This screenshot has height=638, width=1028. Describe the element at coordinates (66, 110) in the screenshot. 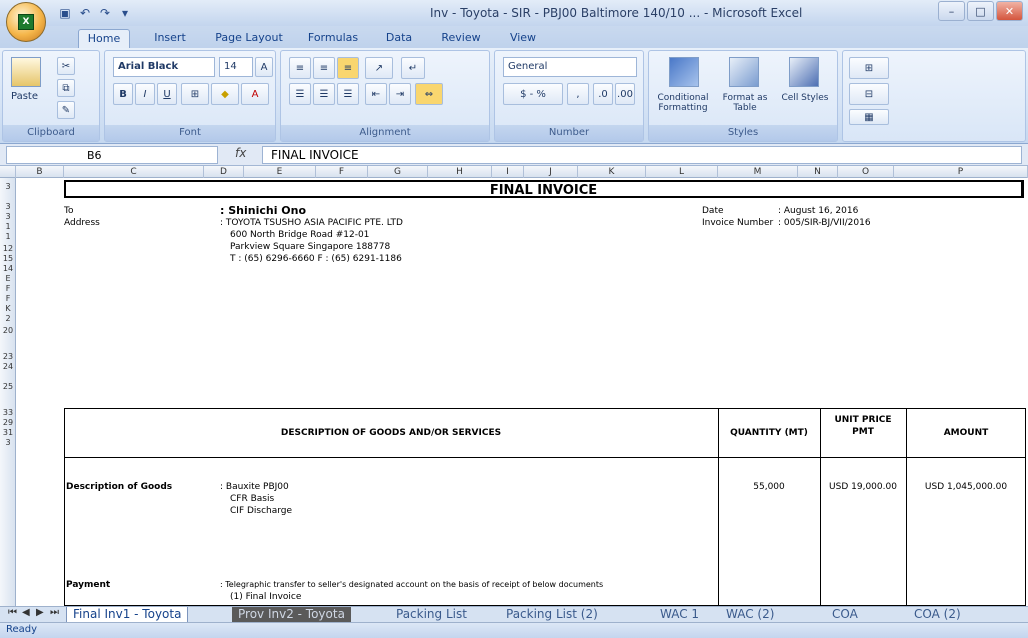

I see `format-painter-icon: ✎` at that location.